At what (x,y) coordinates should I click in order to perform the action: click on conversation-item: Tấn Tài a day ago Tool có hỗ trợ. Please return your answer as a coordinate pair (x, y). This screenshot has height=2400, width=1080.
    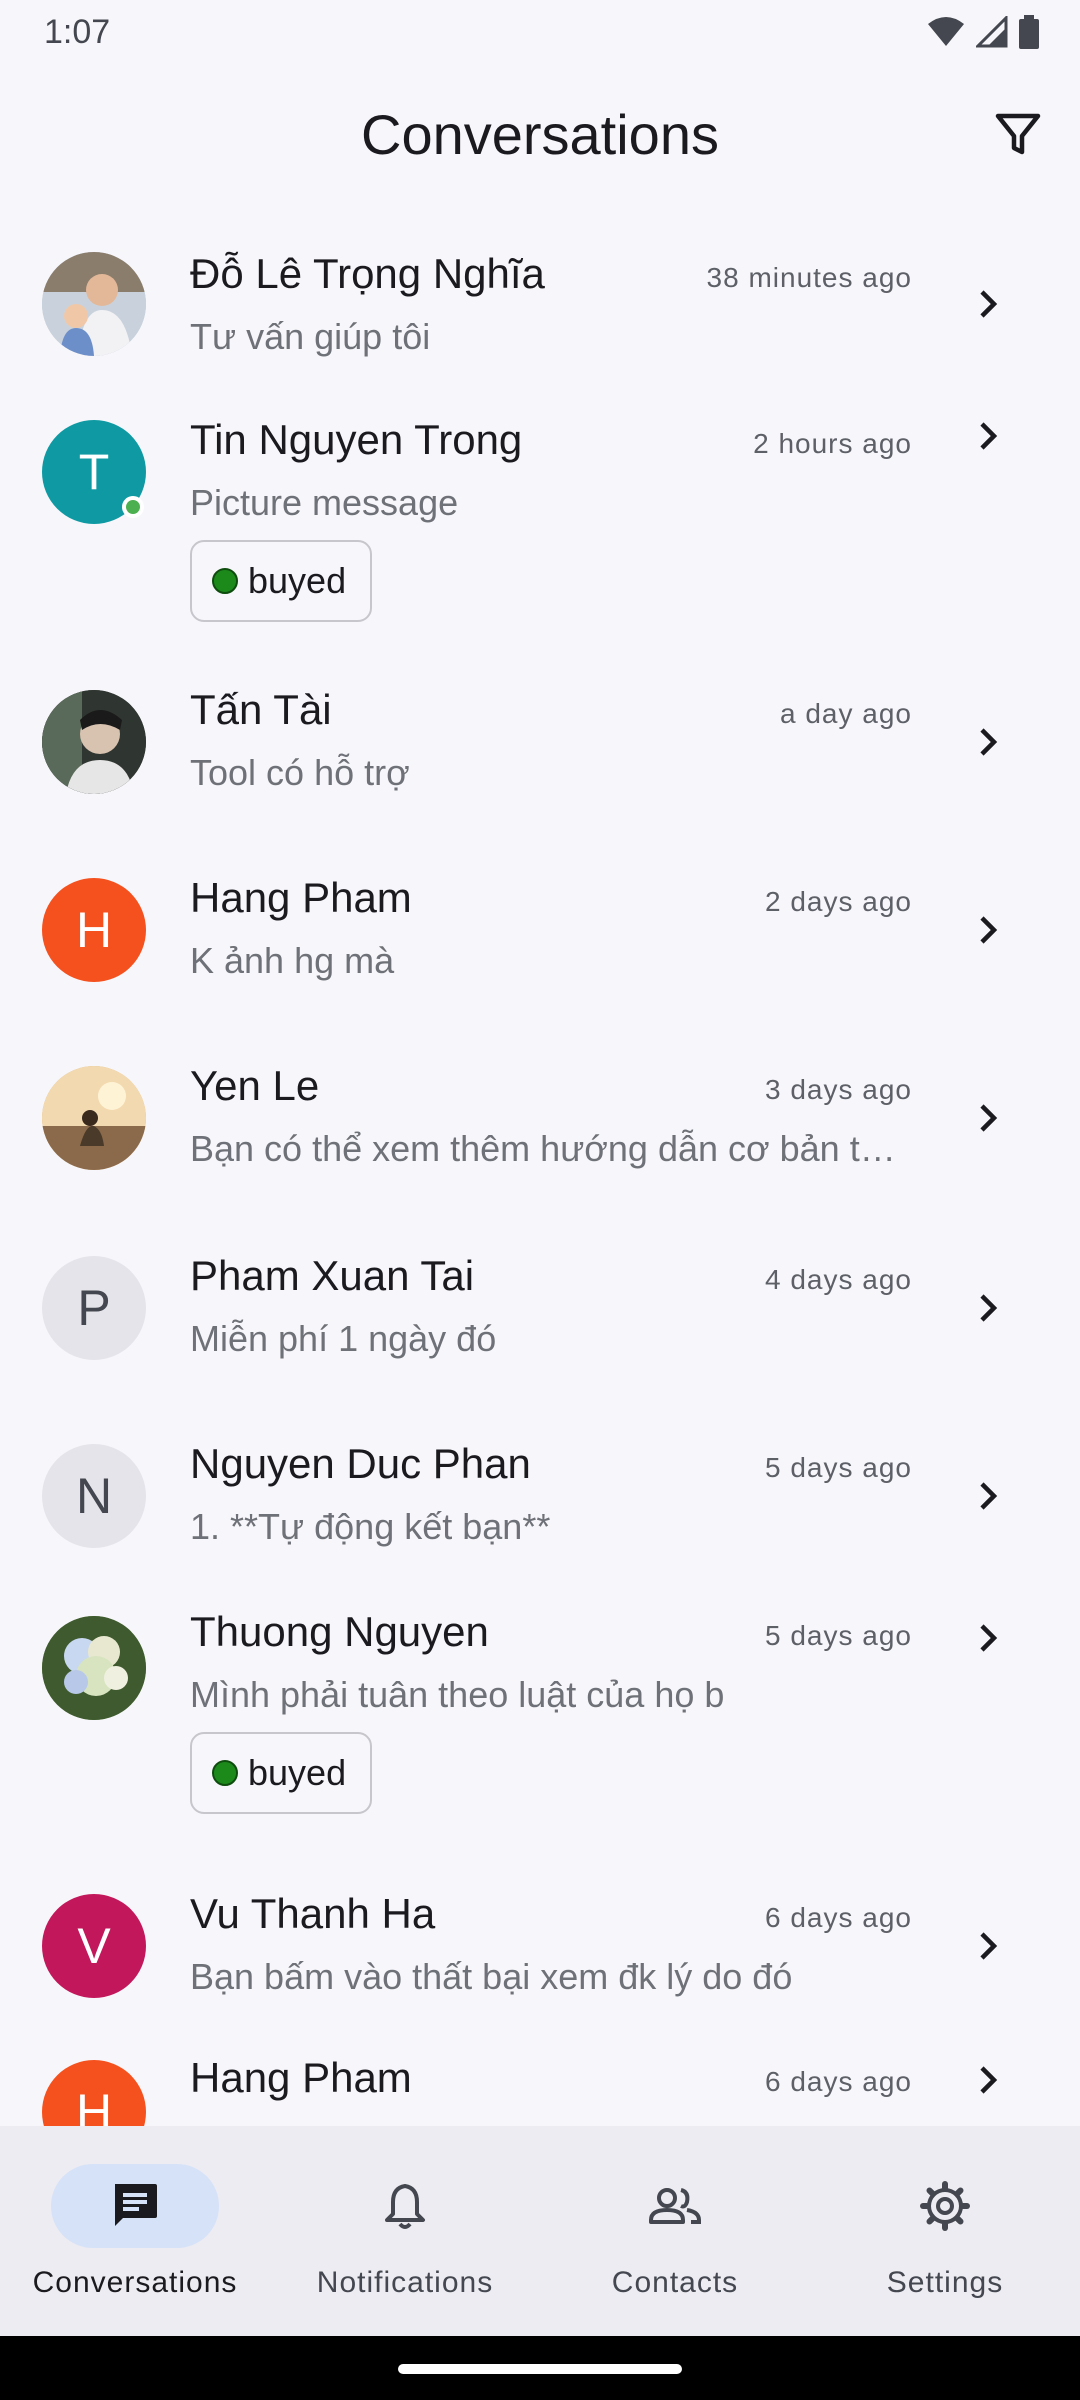
    Looking at the image, I should click on (540, 747).